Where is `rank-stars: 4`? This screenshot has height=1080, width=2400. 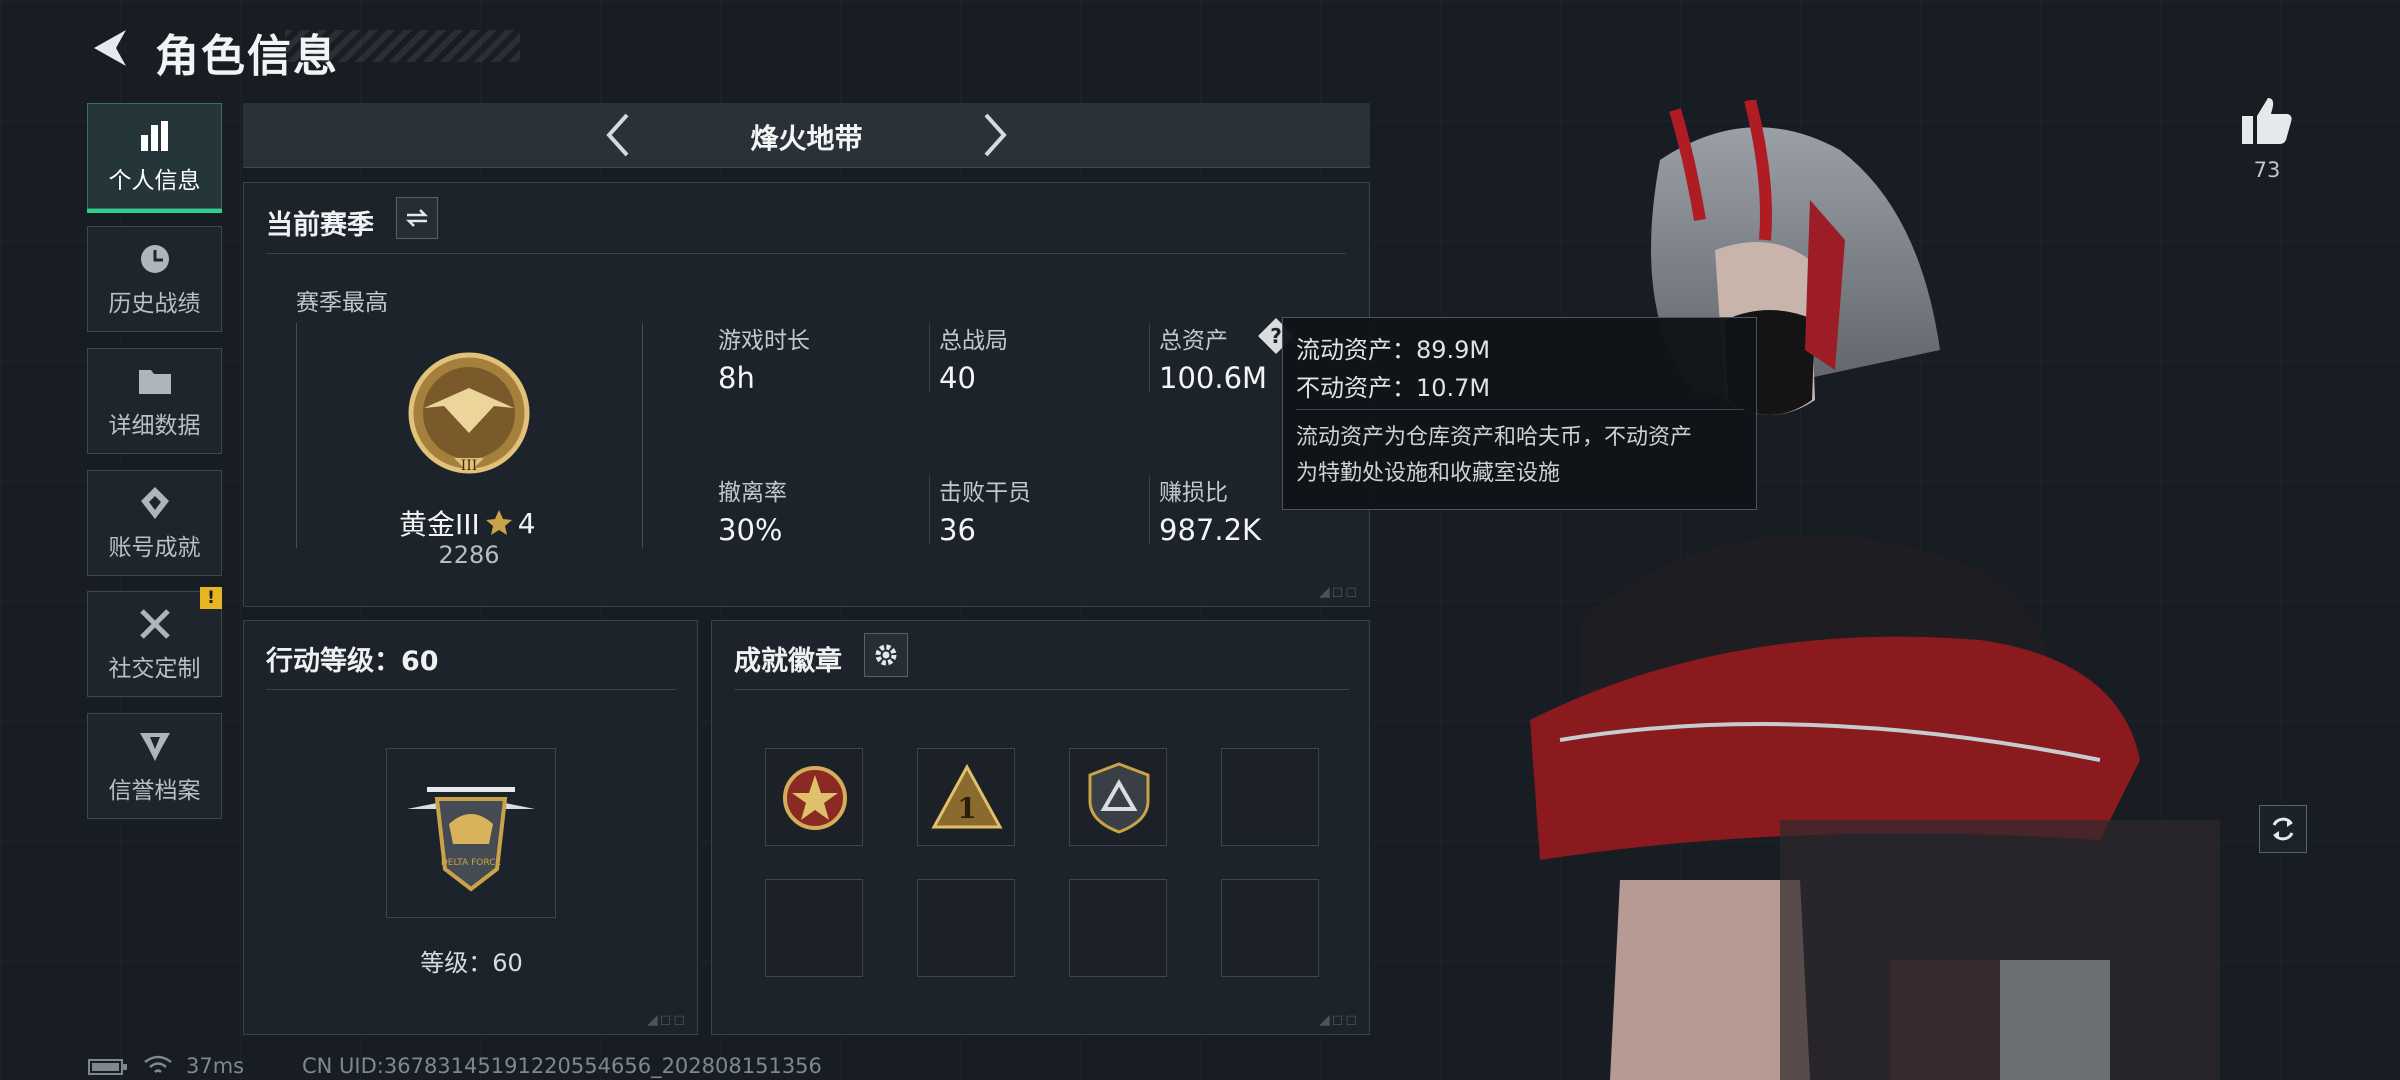
rank-stars: 4 is located at coordinates (526, 523).